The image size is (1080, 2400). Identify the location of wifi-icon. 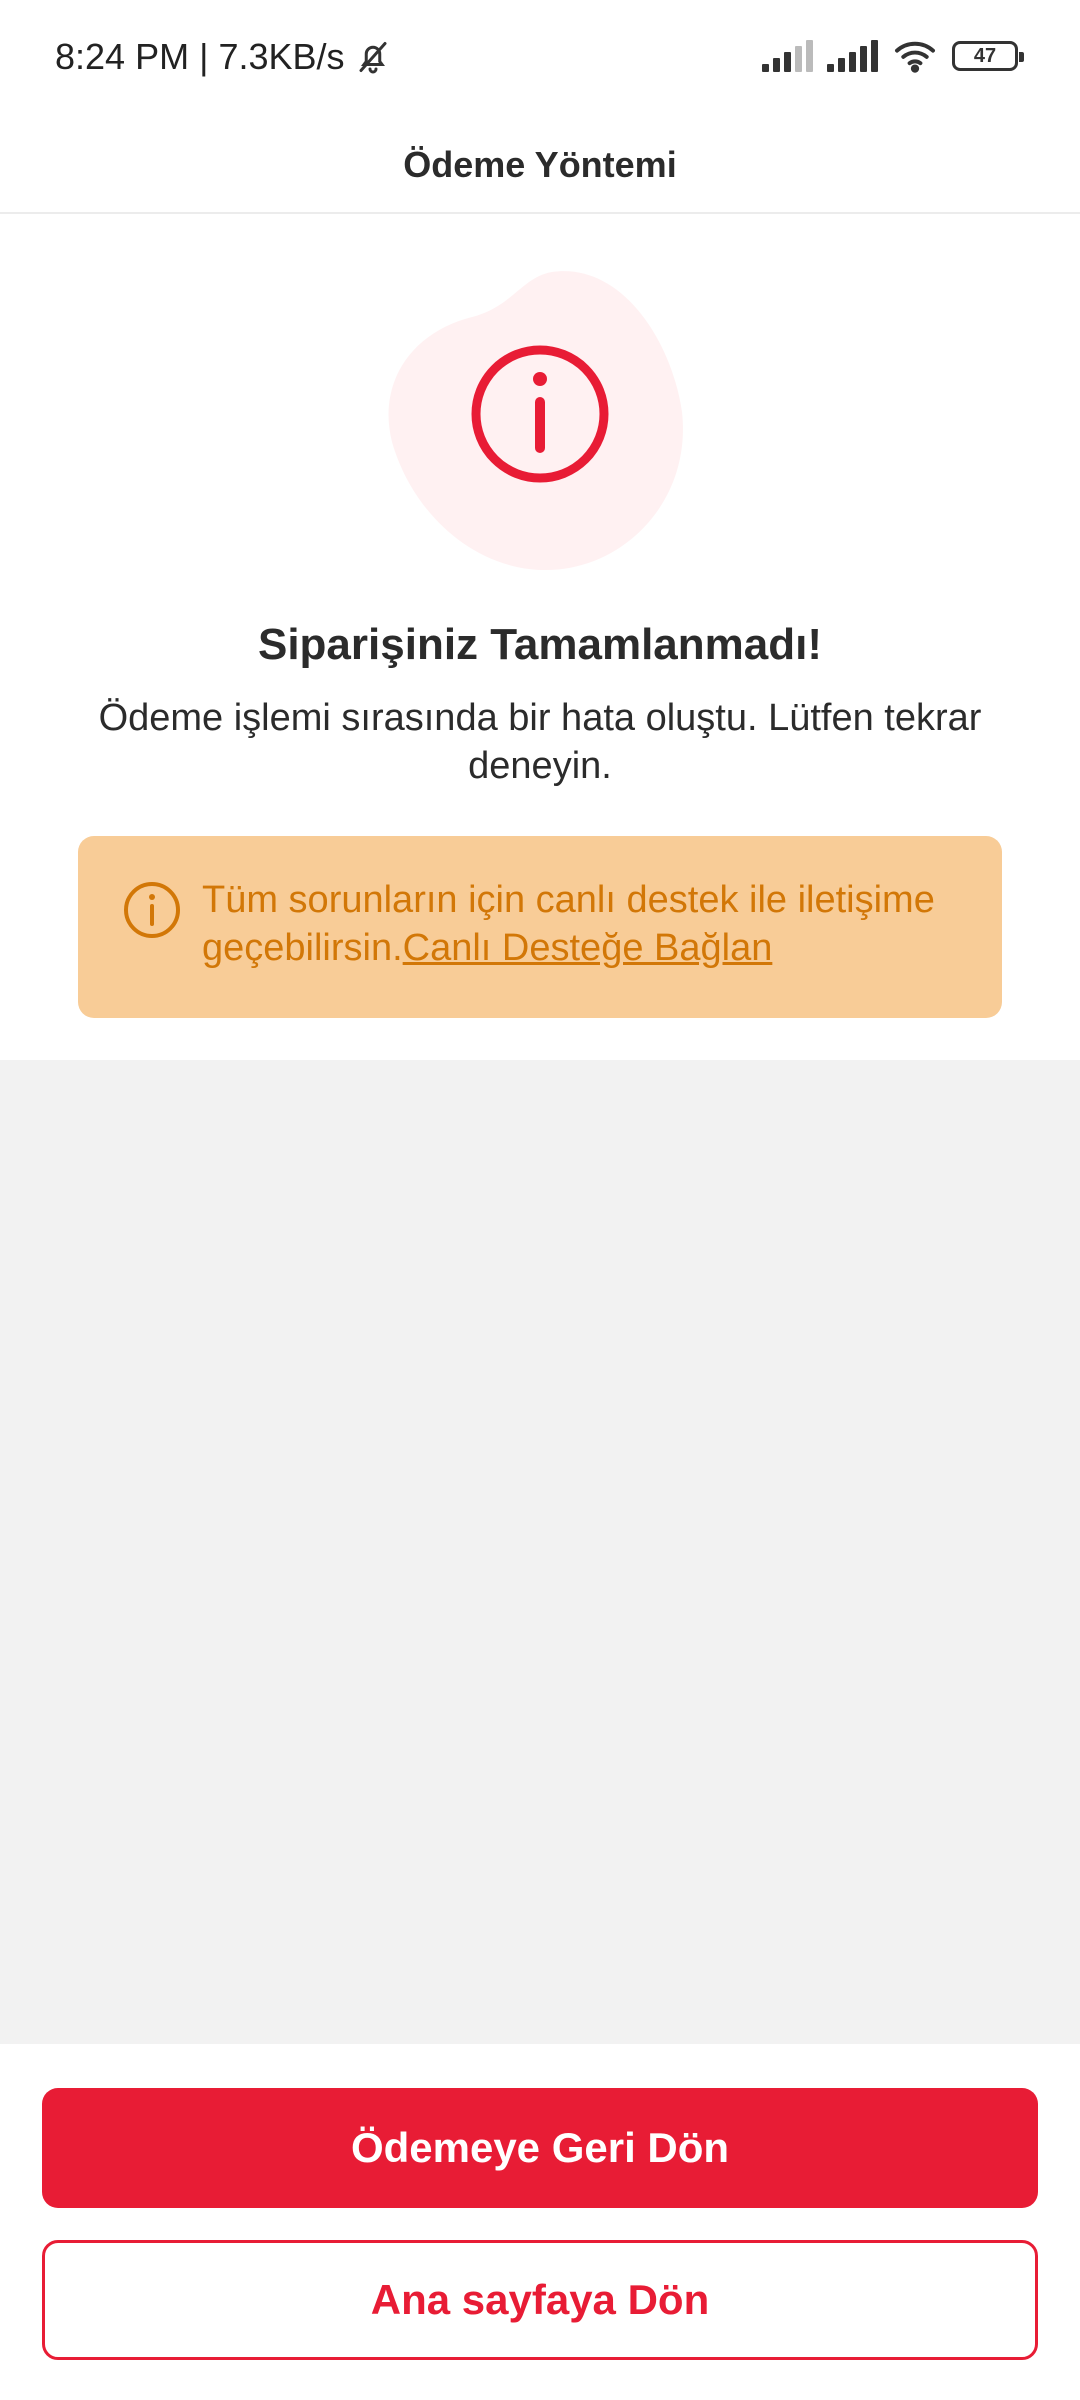
(915, 57).